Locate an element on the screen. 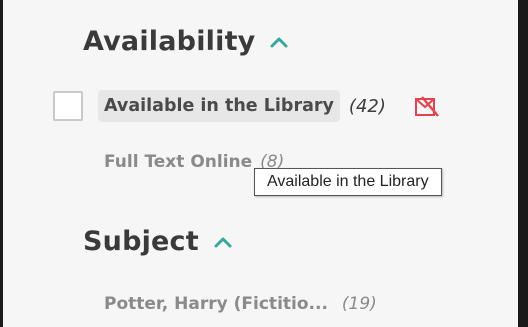  availability-facet-header: Availability is located at coordinates (186, 41).